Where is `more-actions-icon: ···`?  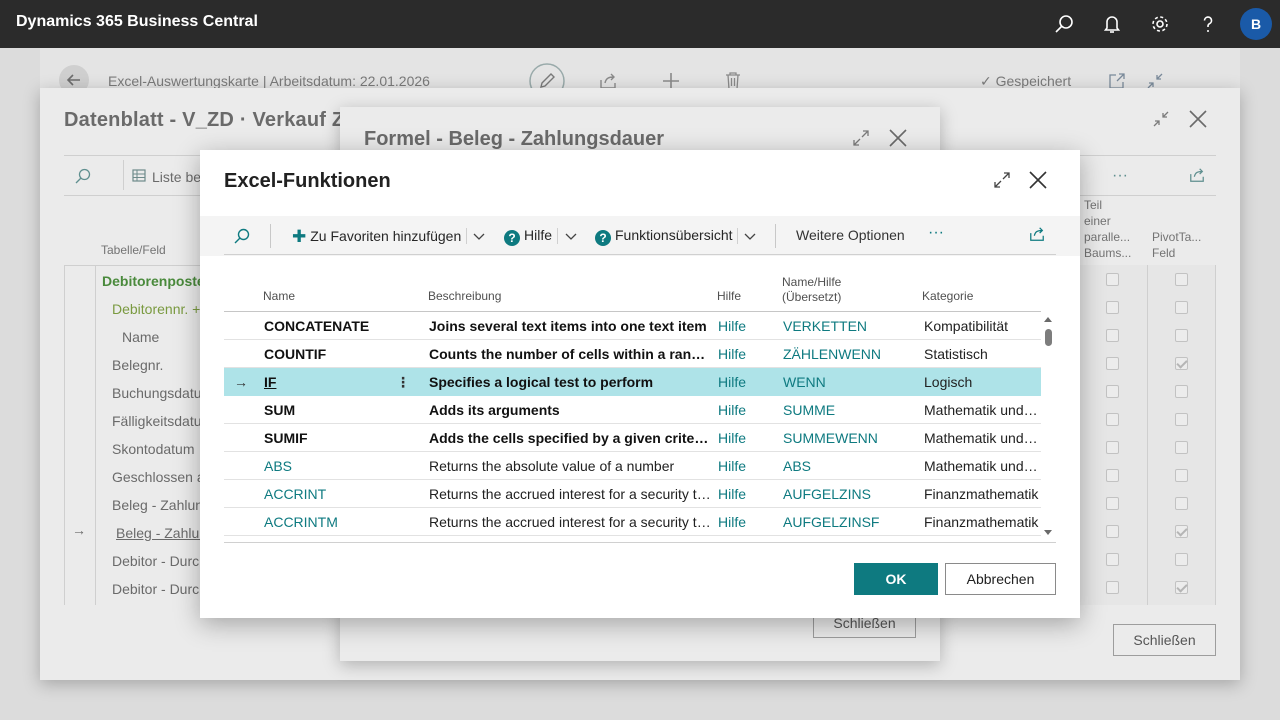
more-actions-icon: ··· is located at coordinates (936, 233).